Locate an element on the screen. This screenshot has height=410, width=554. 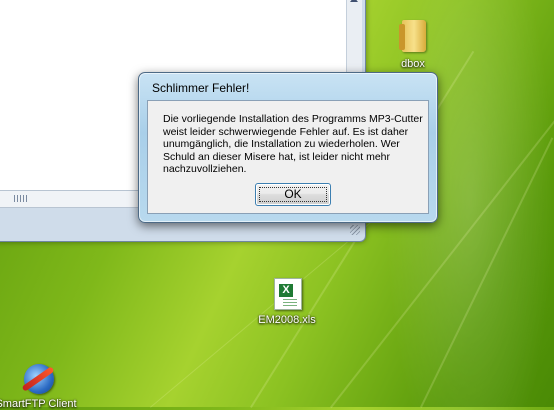
desktop-icon-em2008: X EM2008.xls is located at coordinates (287, 302).